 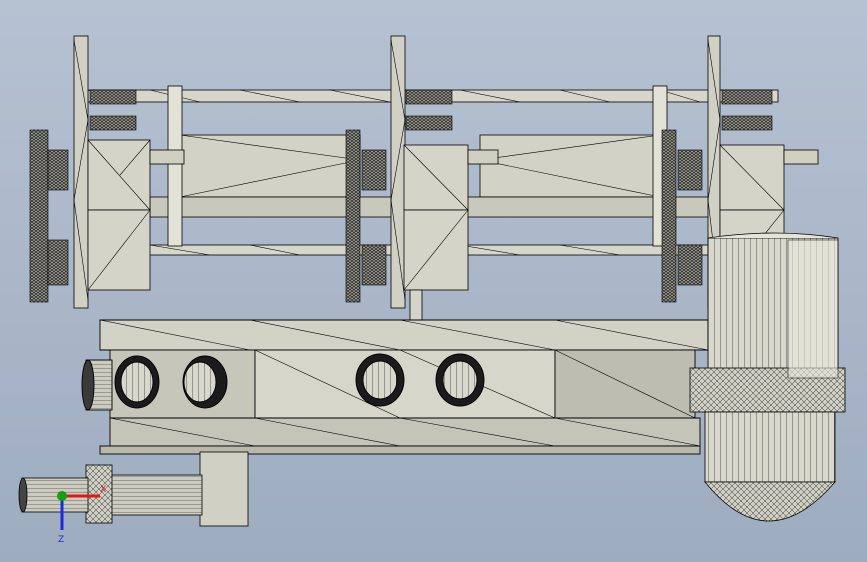 I want to click on input-shaft, so click(x=133, y=489).